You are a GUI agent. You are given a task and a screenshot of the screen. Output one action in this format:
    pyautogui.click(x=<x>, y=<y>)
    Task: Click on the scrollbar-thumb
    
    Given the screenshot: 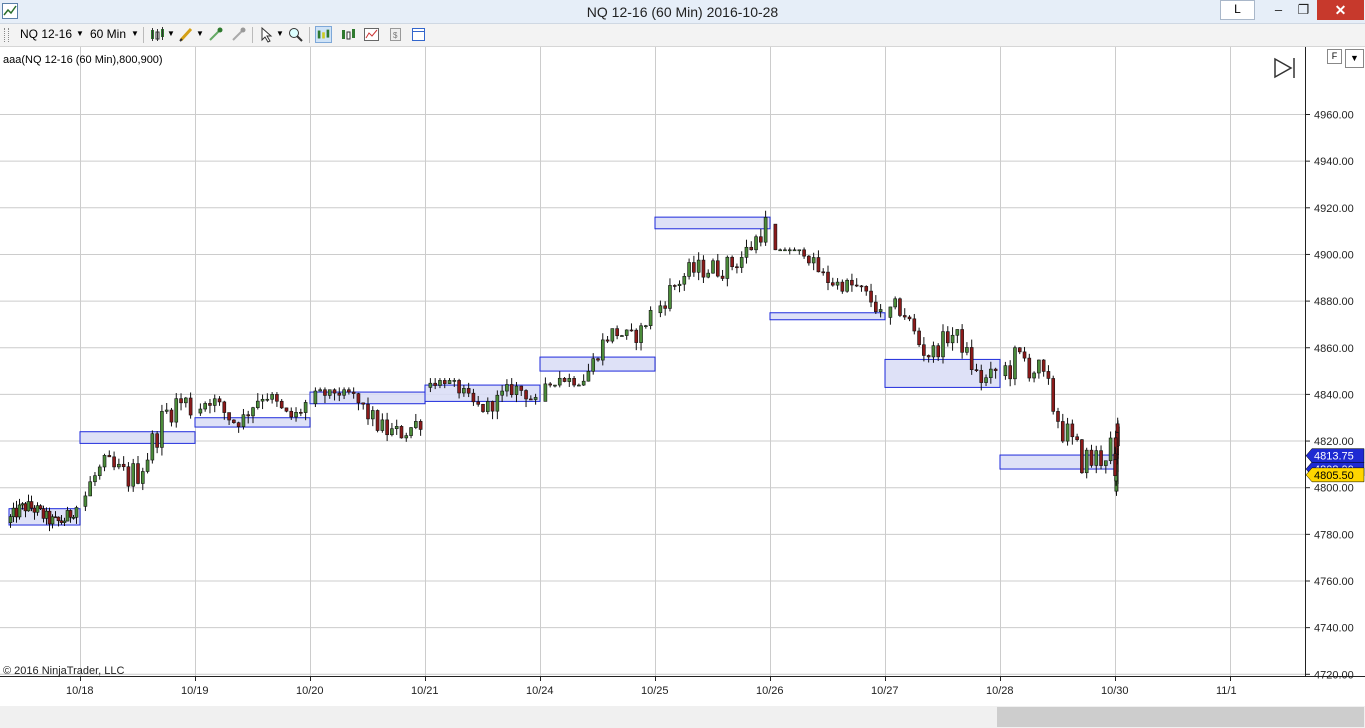 What is the action you would take?
    pyautogui.click(x=1180, y=717)
    